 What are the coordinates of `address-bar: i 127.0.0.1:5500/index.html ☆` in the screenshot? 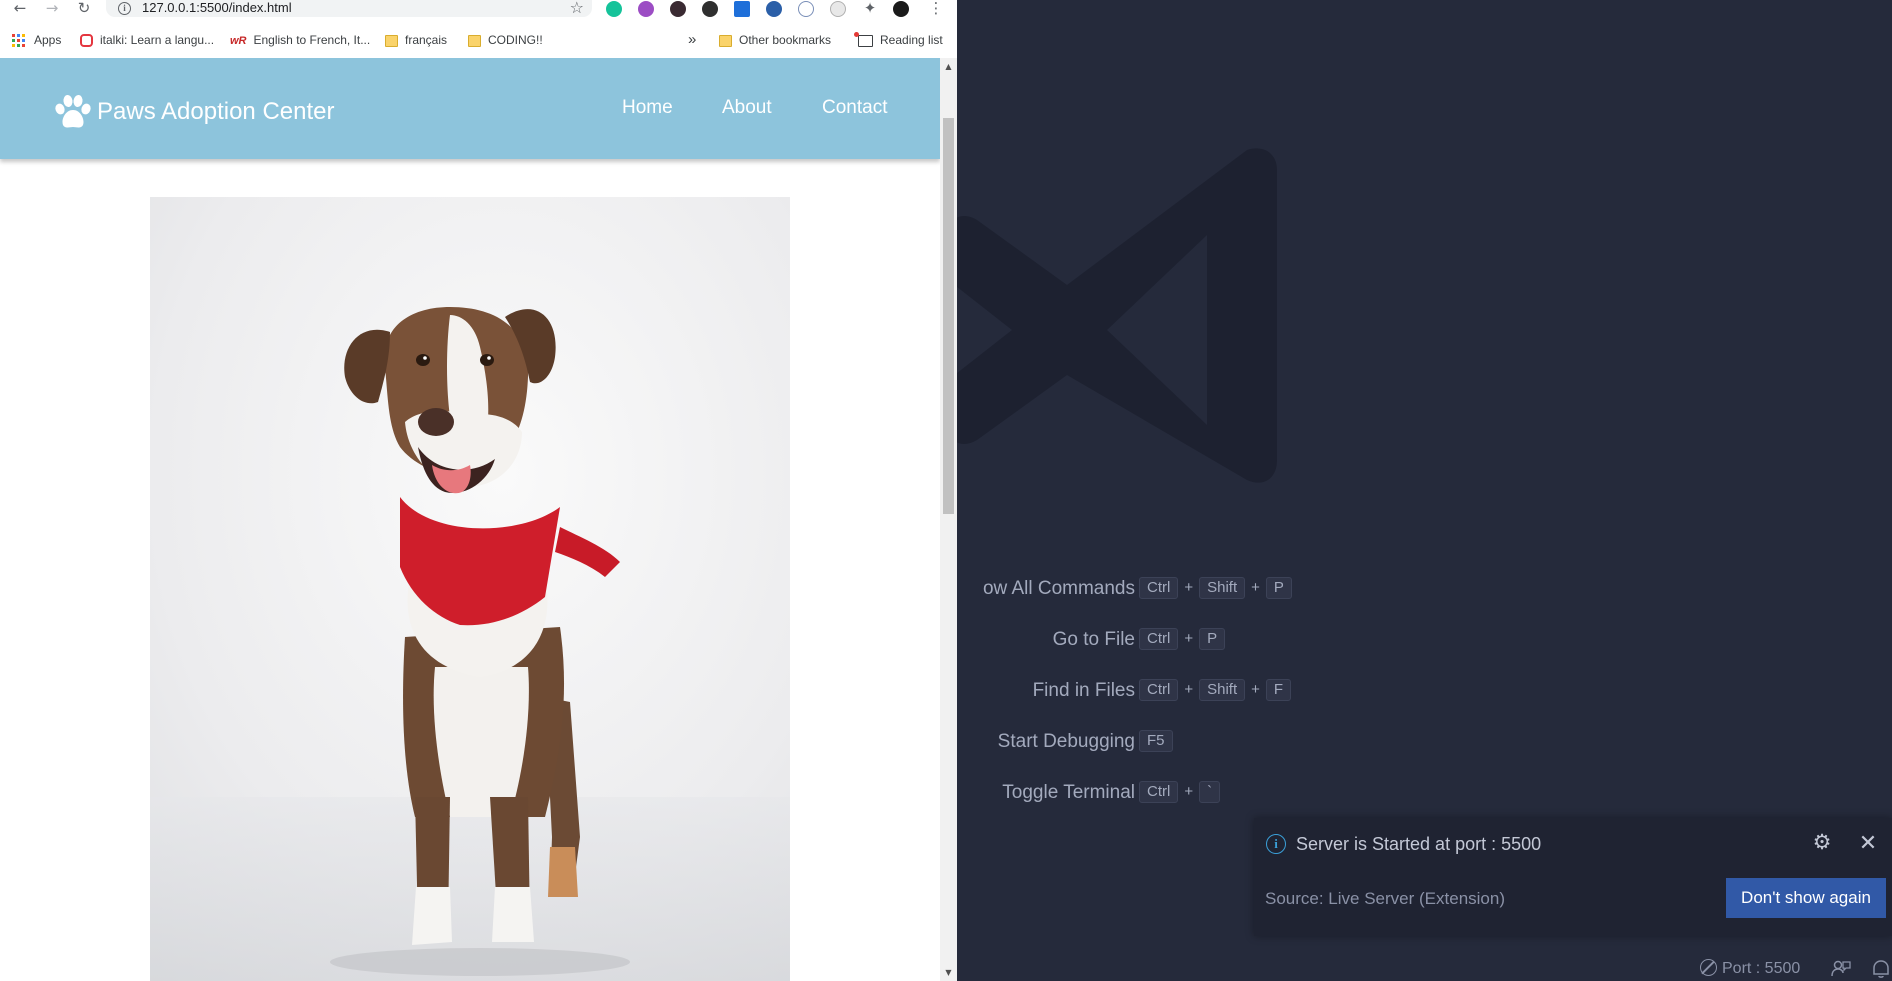 It's located at (349, 8).